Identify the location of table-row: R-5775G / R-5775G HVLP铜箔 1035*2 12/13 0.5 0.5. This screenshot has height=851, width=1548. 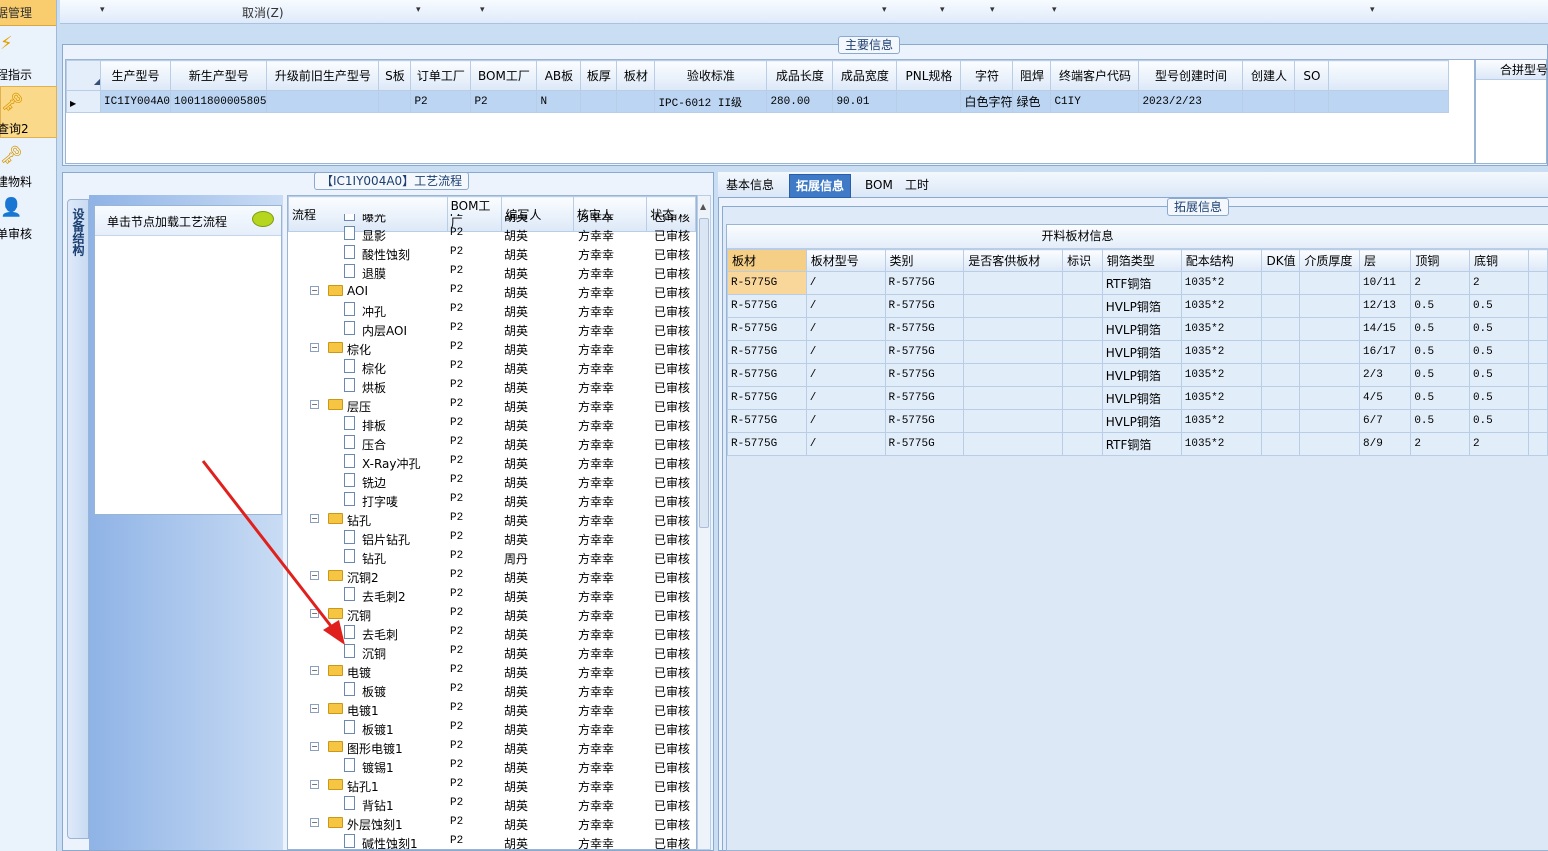
(1137, 306).